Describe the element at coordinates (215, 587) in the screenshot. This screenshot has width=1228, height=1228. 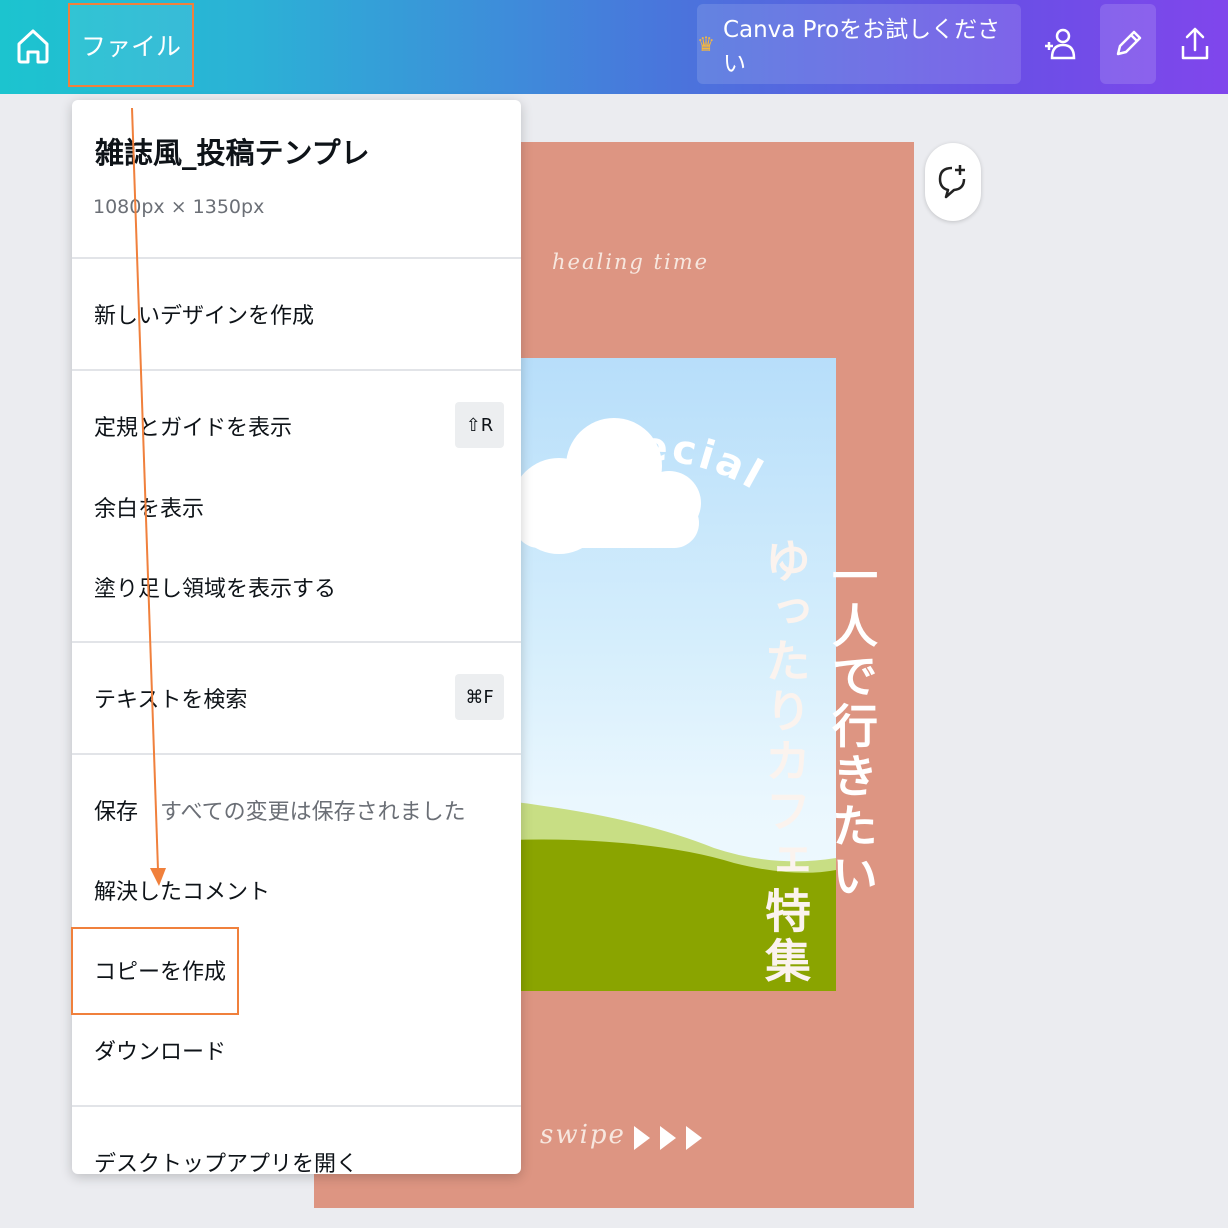
I see `menu-item-show-bleed: 塗り足し領域を表示する` at that location.